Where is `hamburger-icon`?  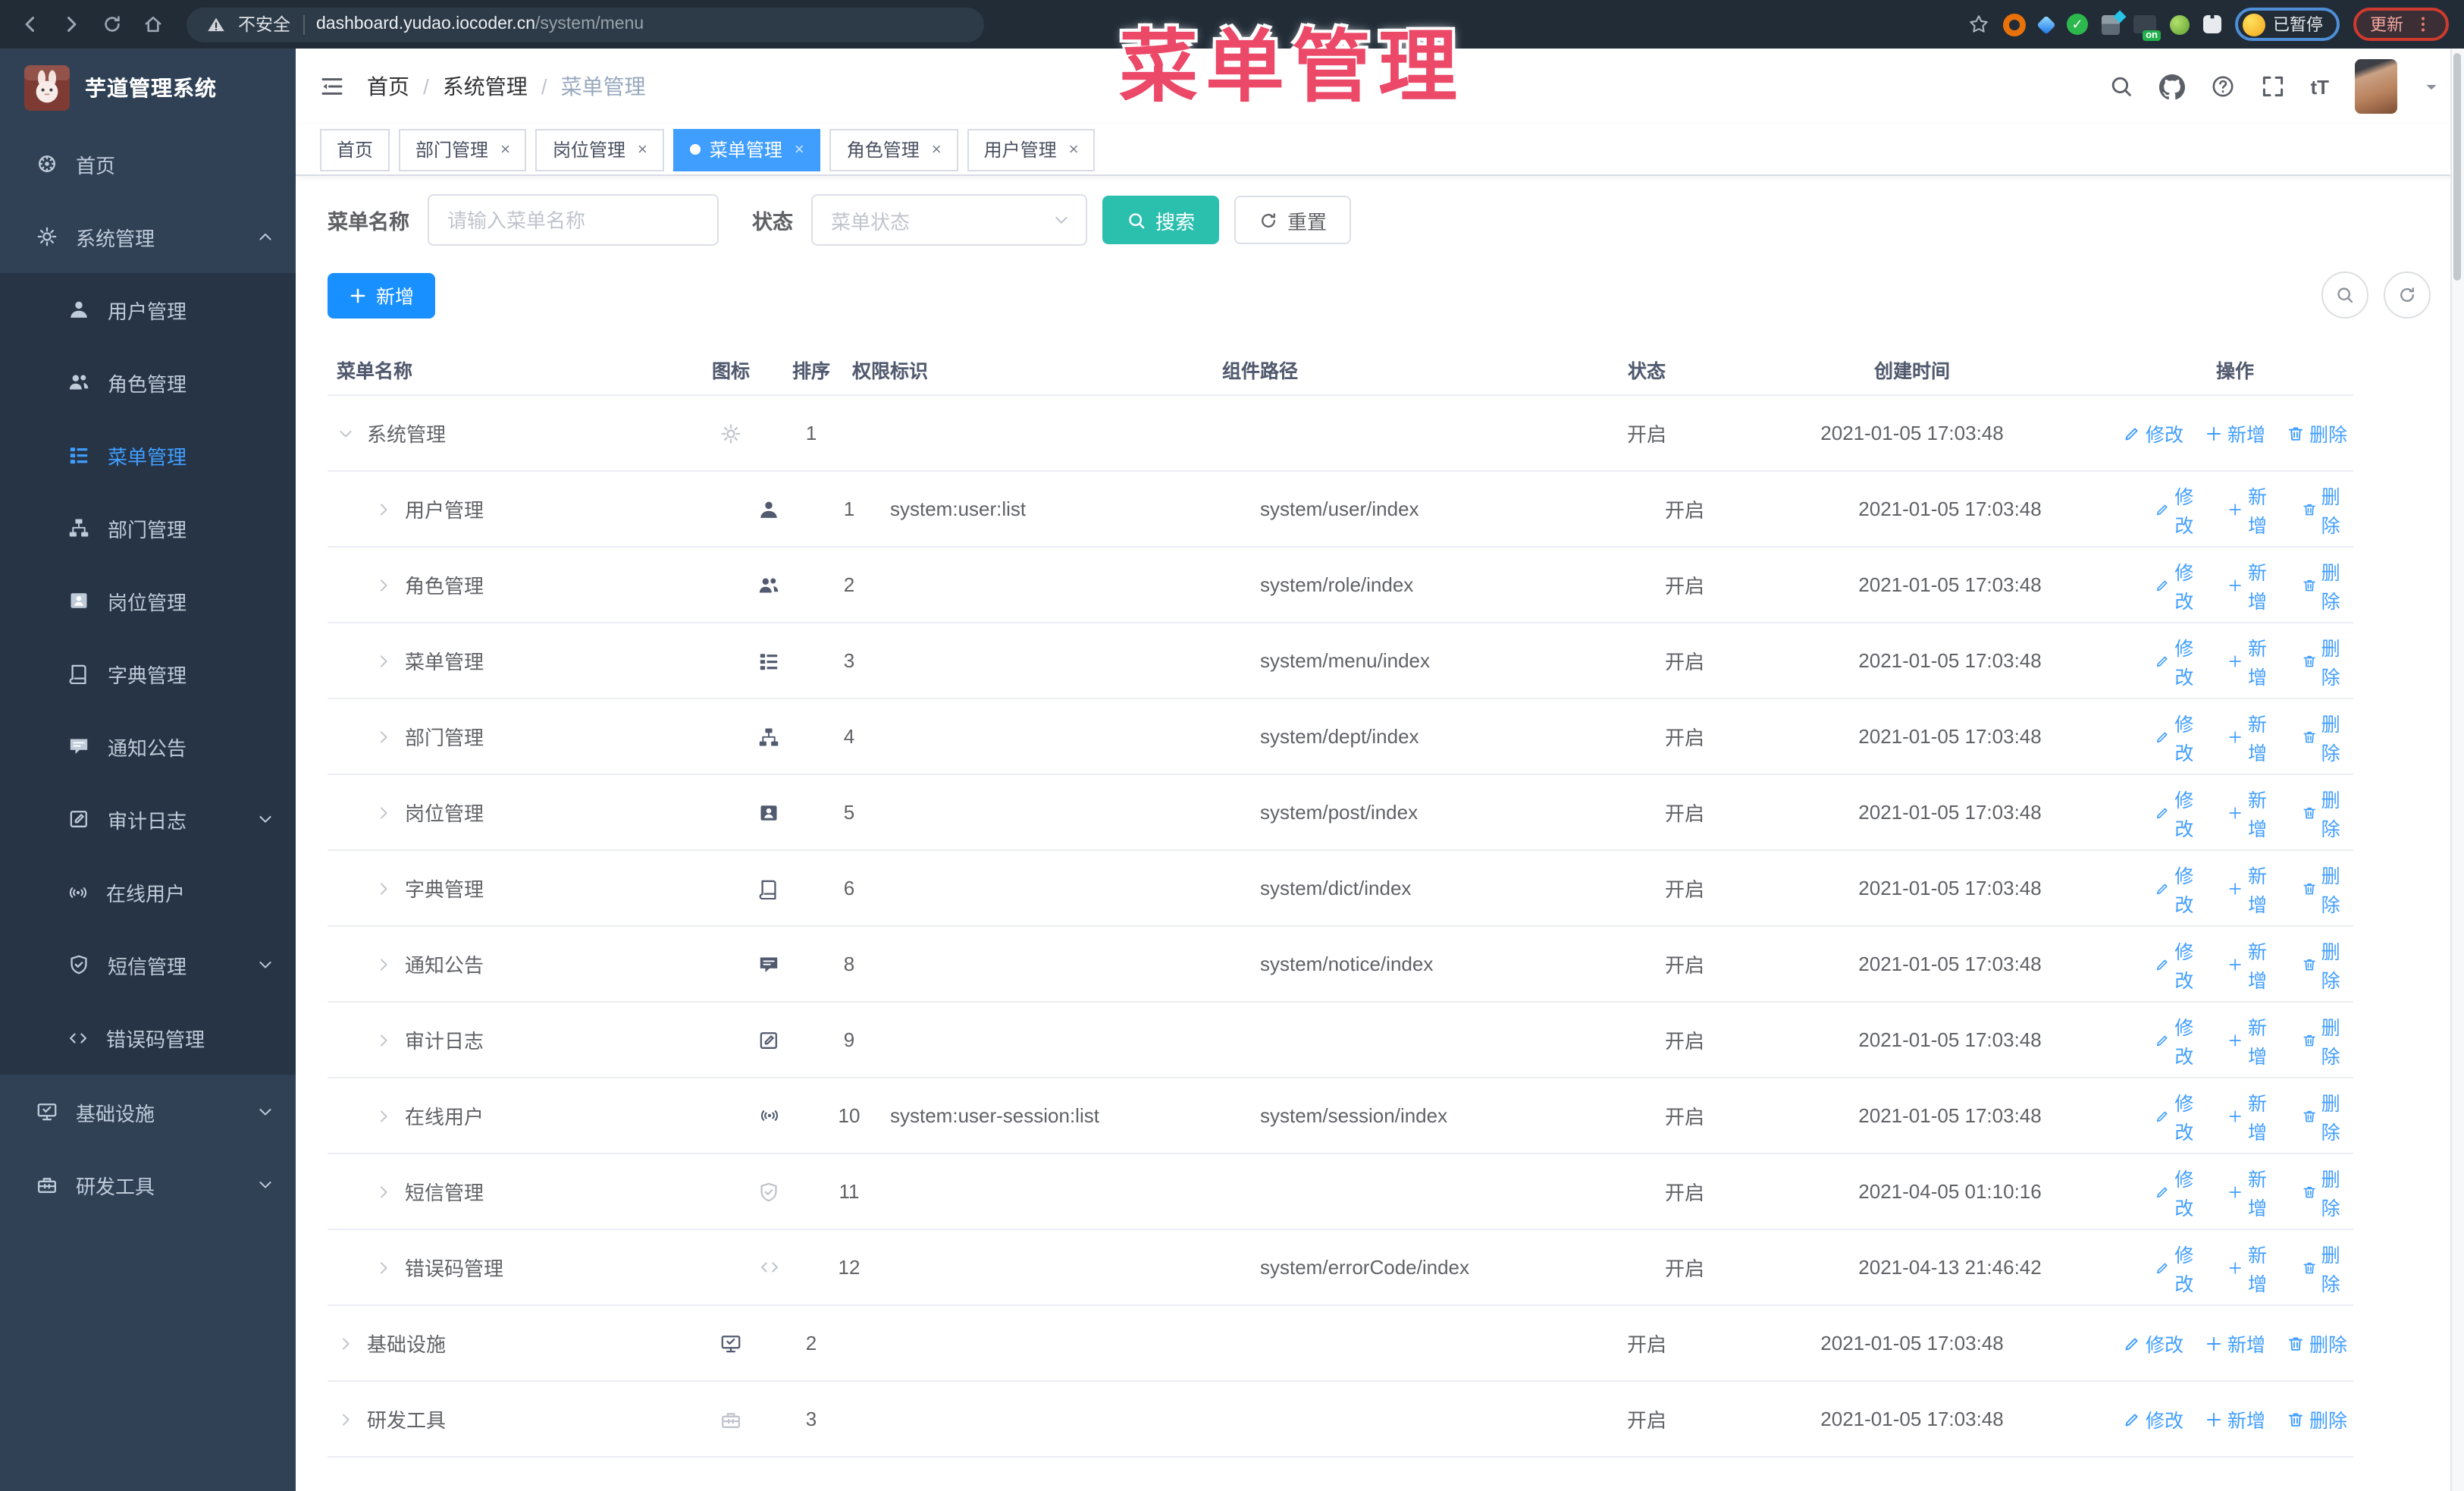 hamburger-icon is located at coordinates (332, 86).